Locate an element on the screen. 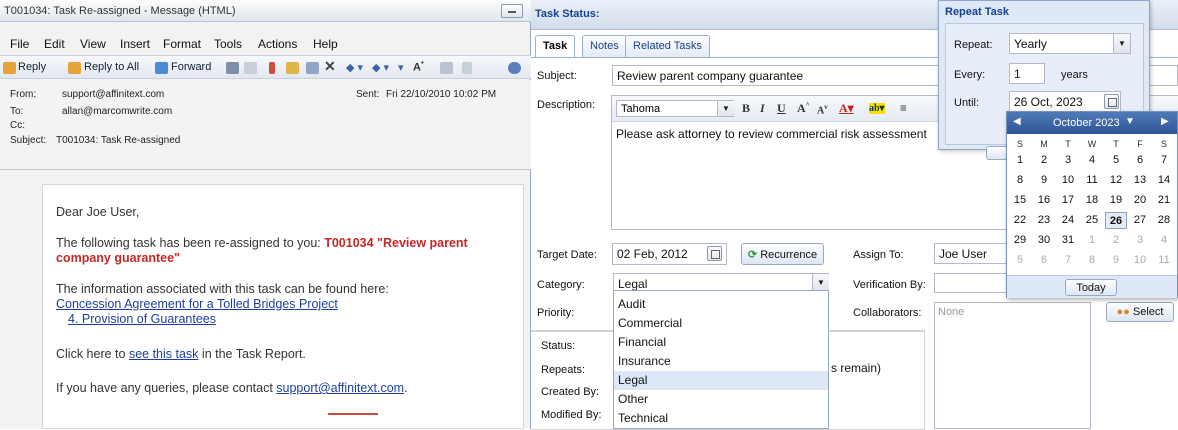 This screenshot has height=430, width=1178. font-size-icon: A* is located at coordinates (418, 67).